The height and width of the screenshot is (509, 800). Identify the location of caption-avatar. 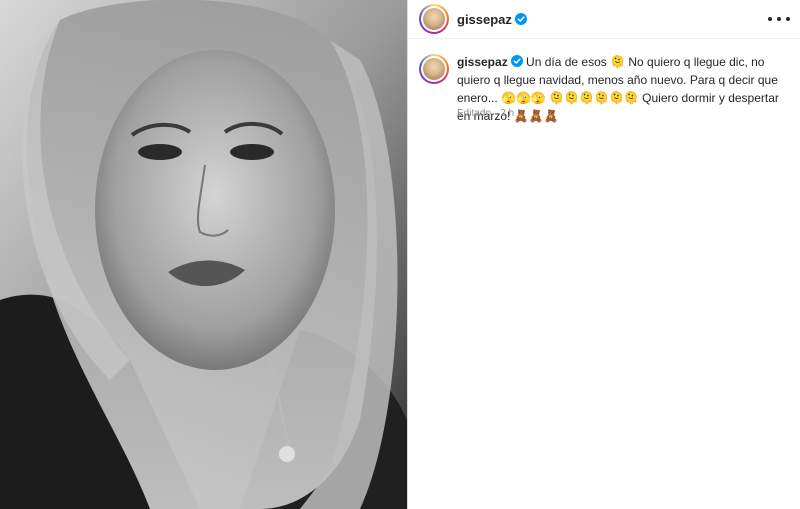
(434, 69).